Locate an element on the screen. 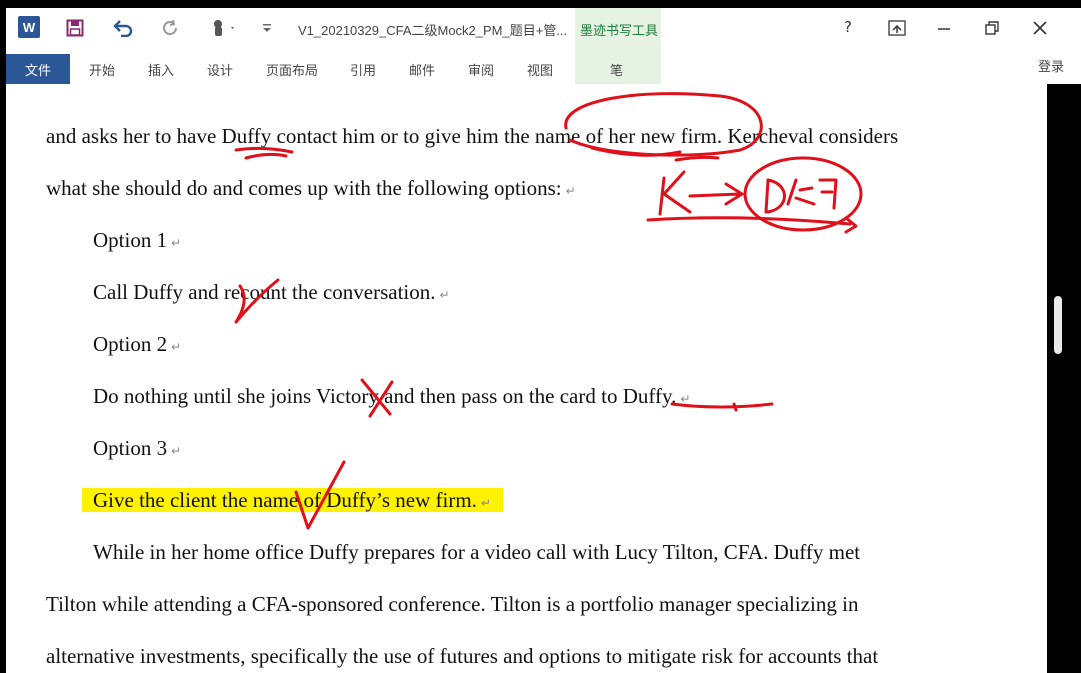 This screenshot has width=1081, height=673. option-3-heading: Option 3 ↵ is located at coordinates (137, 448).